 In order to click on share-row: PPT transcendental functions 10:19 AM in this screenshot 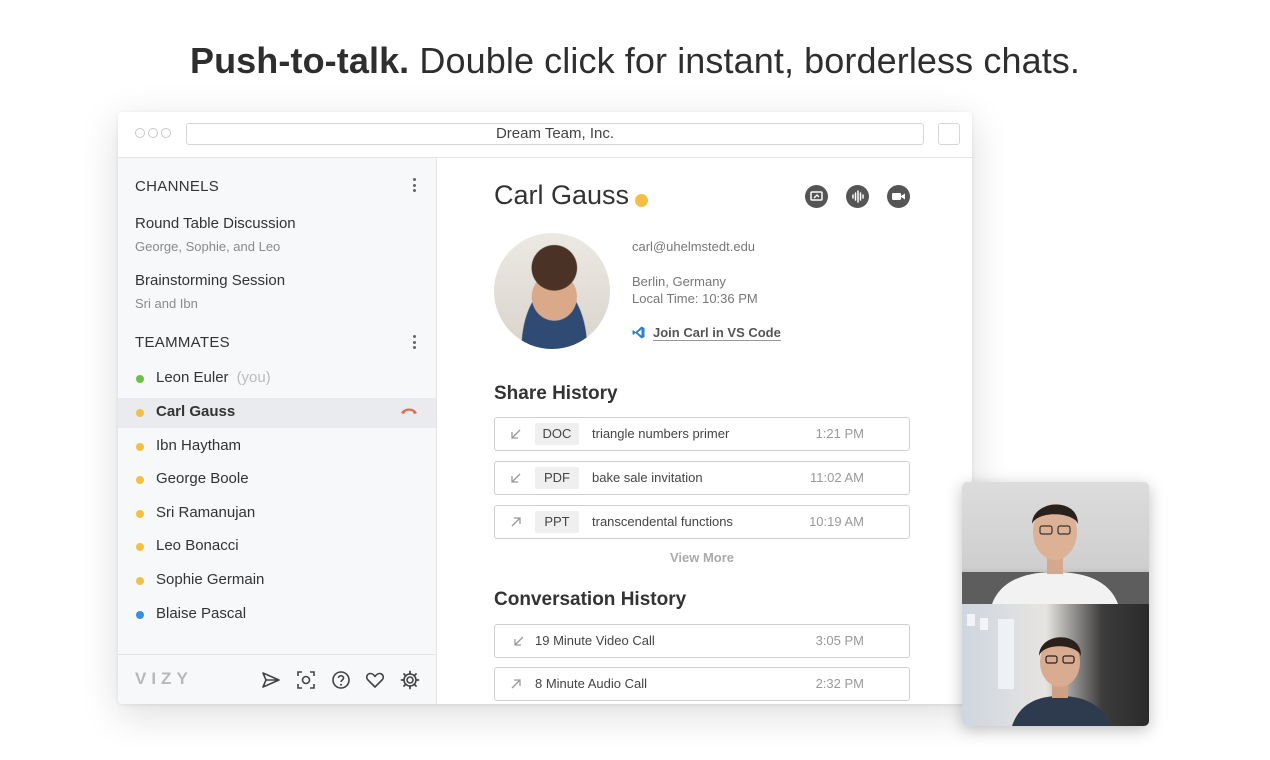, I will do `click(702, 522)`.